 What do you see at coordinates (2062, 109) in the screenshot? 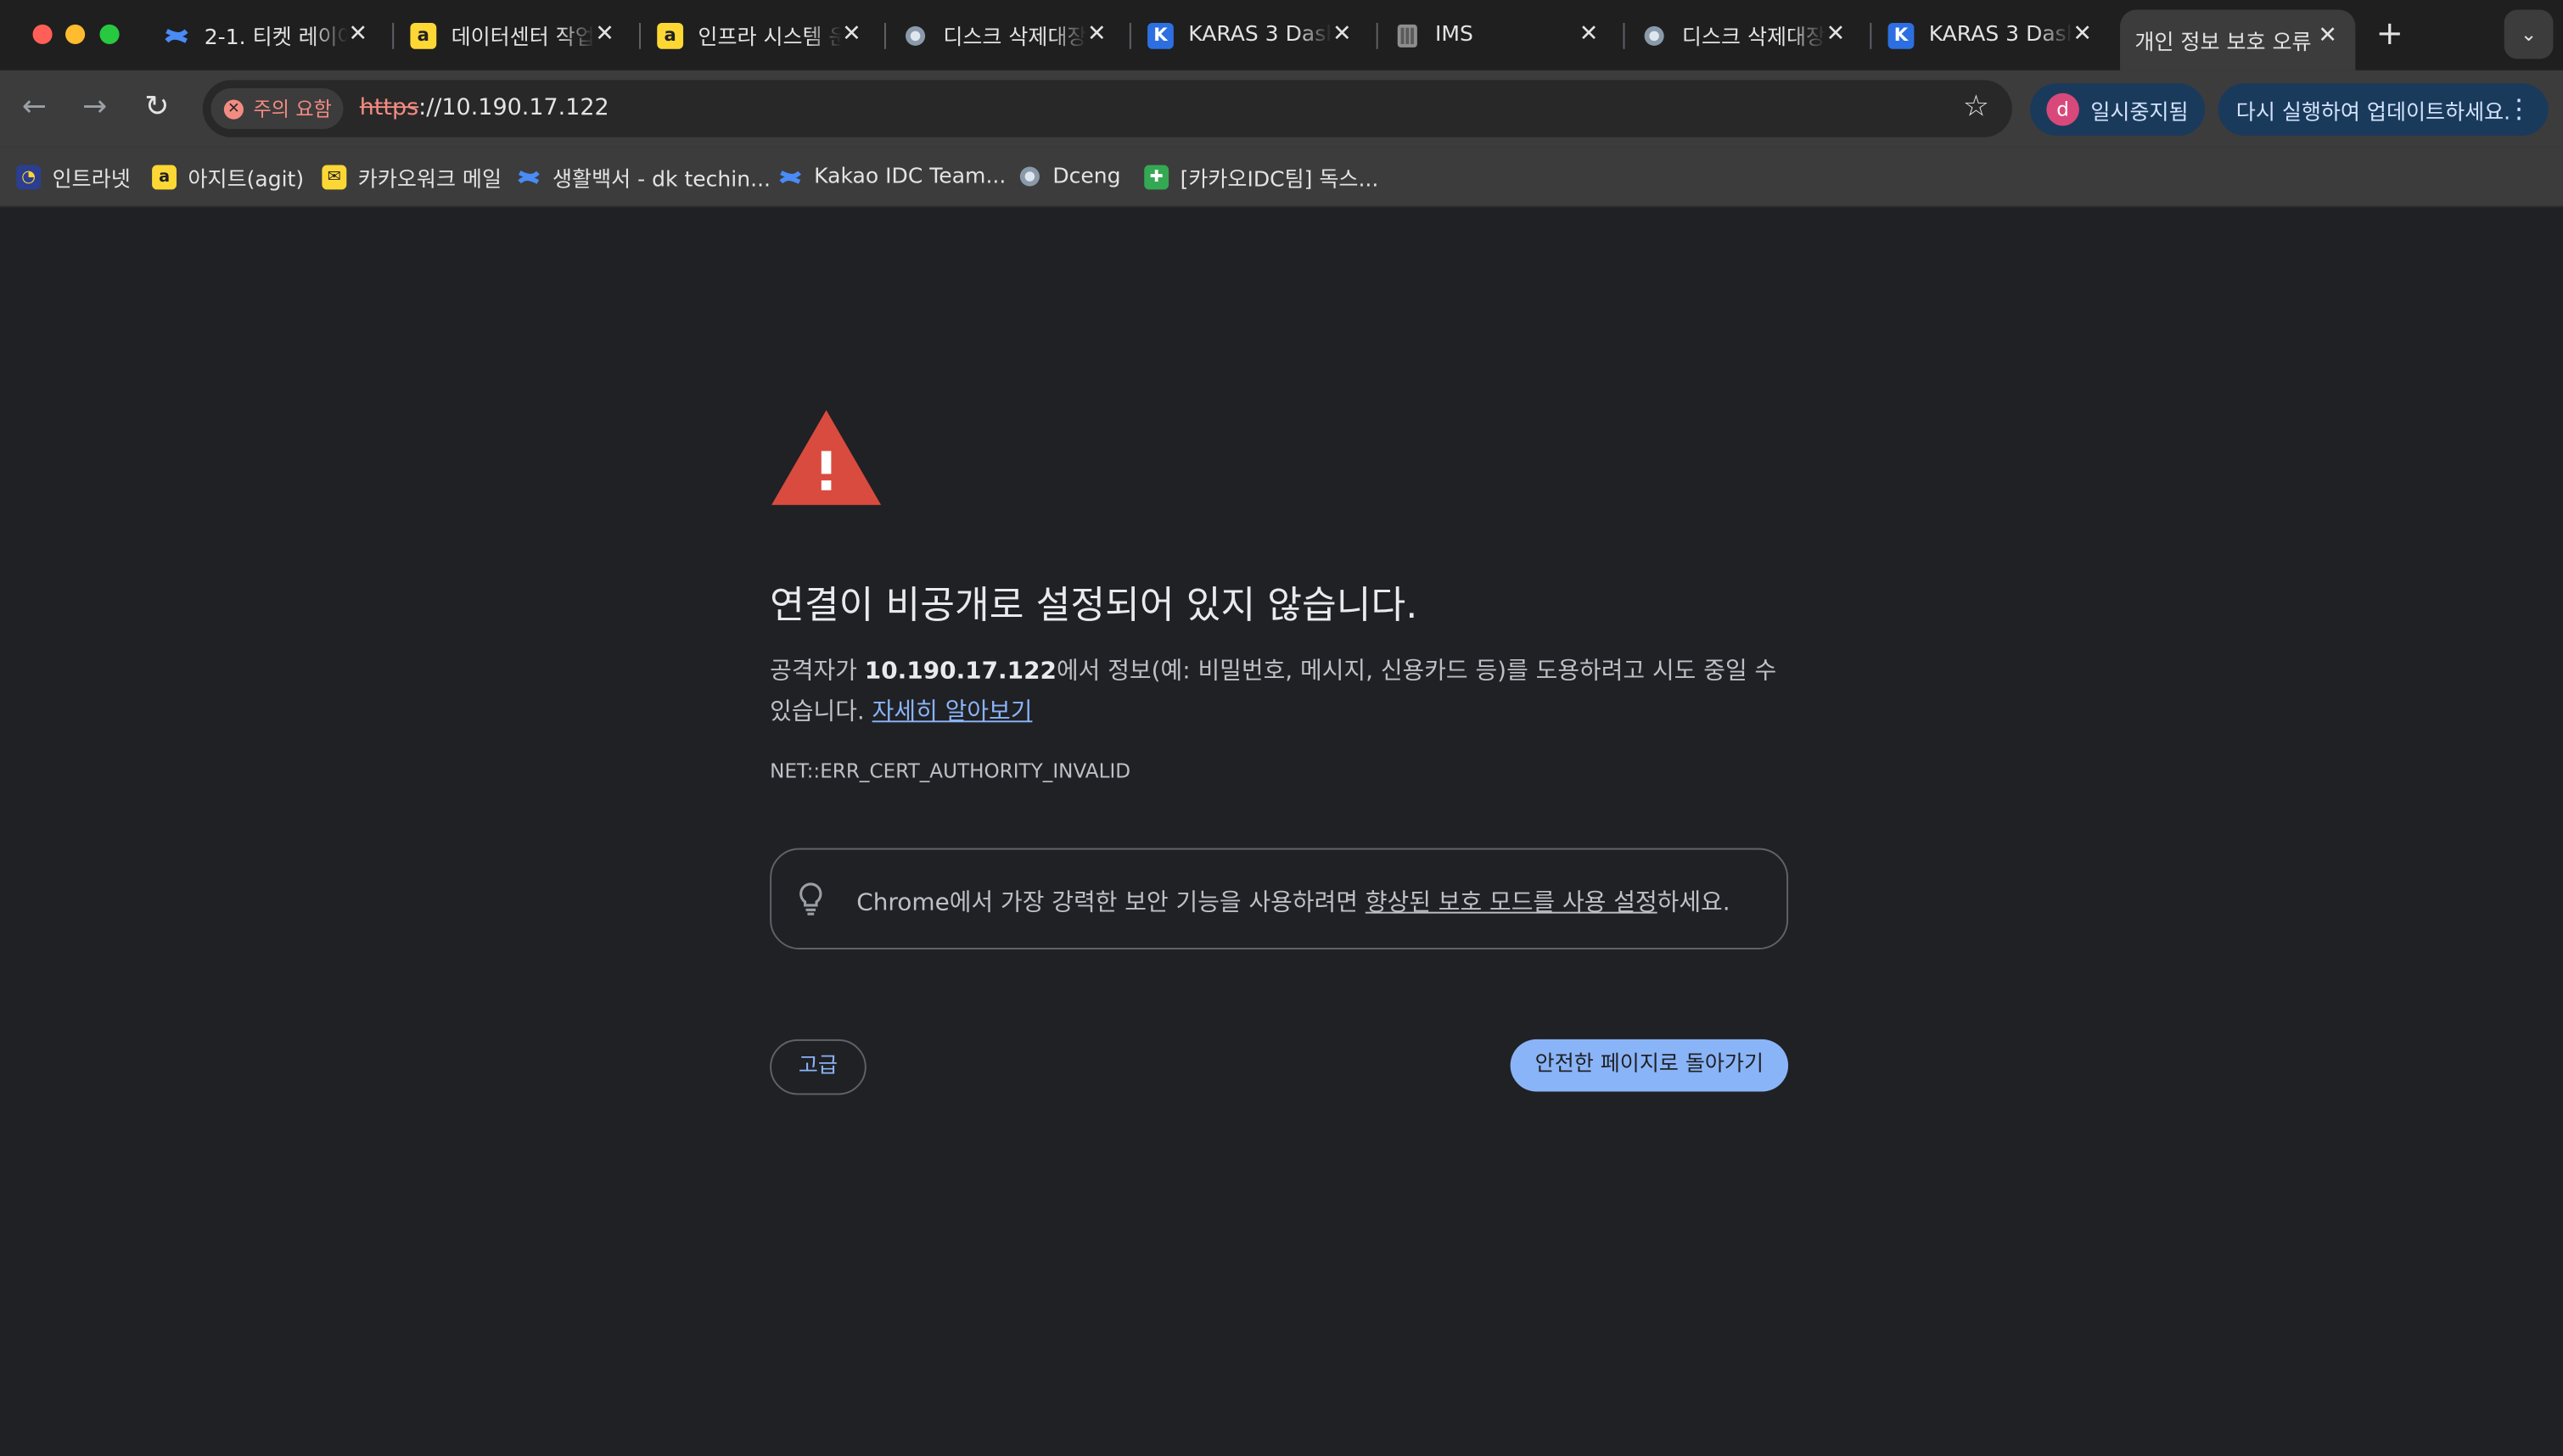
I see `avatar: d` at bounding box center [2062, 109].